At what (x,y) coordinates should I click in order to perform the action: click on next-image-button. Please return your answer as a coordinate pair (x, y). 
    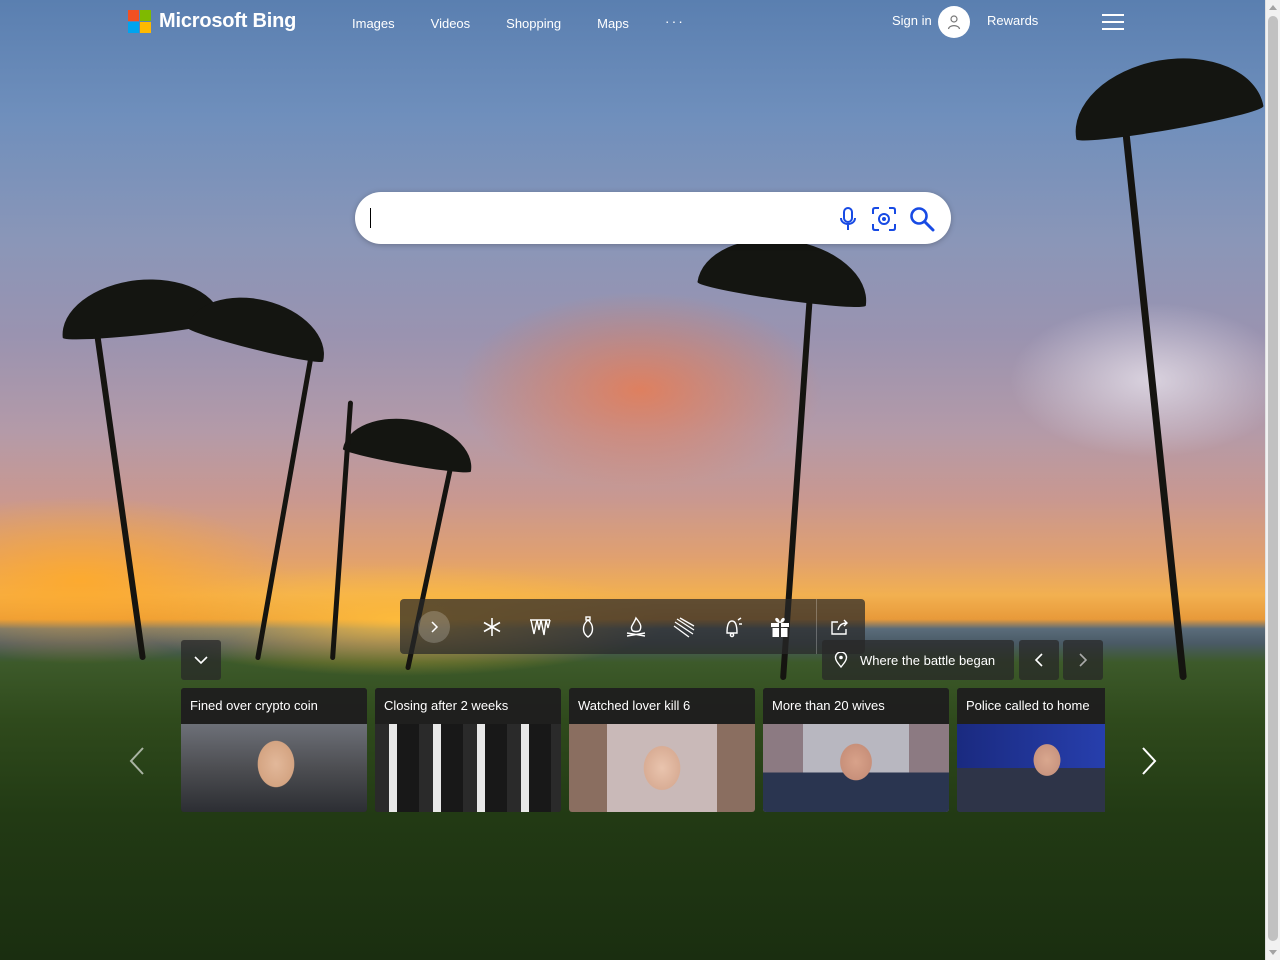
    Looking at the image, I should click on (1083, 660).